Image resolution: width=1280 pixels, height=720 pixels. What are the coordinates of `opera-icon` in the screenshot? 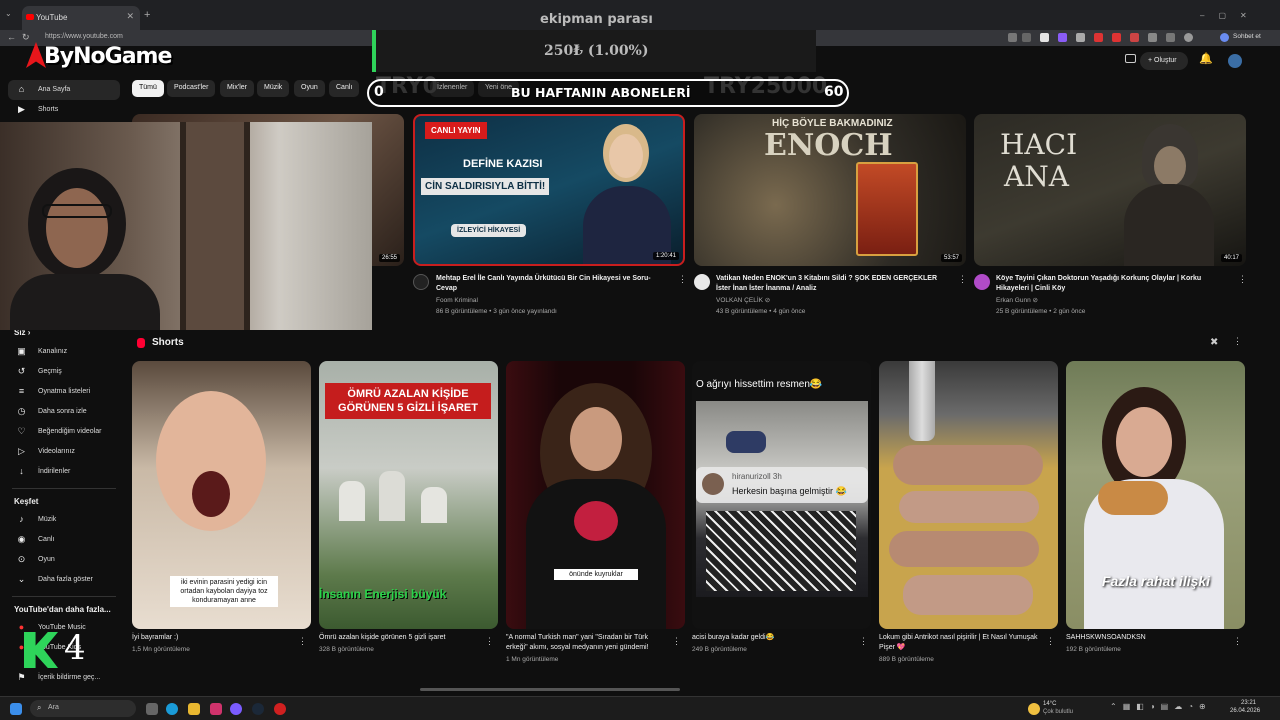 It's located at (280, 709).